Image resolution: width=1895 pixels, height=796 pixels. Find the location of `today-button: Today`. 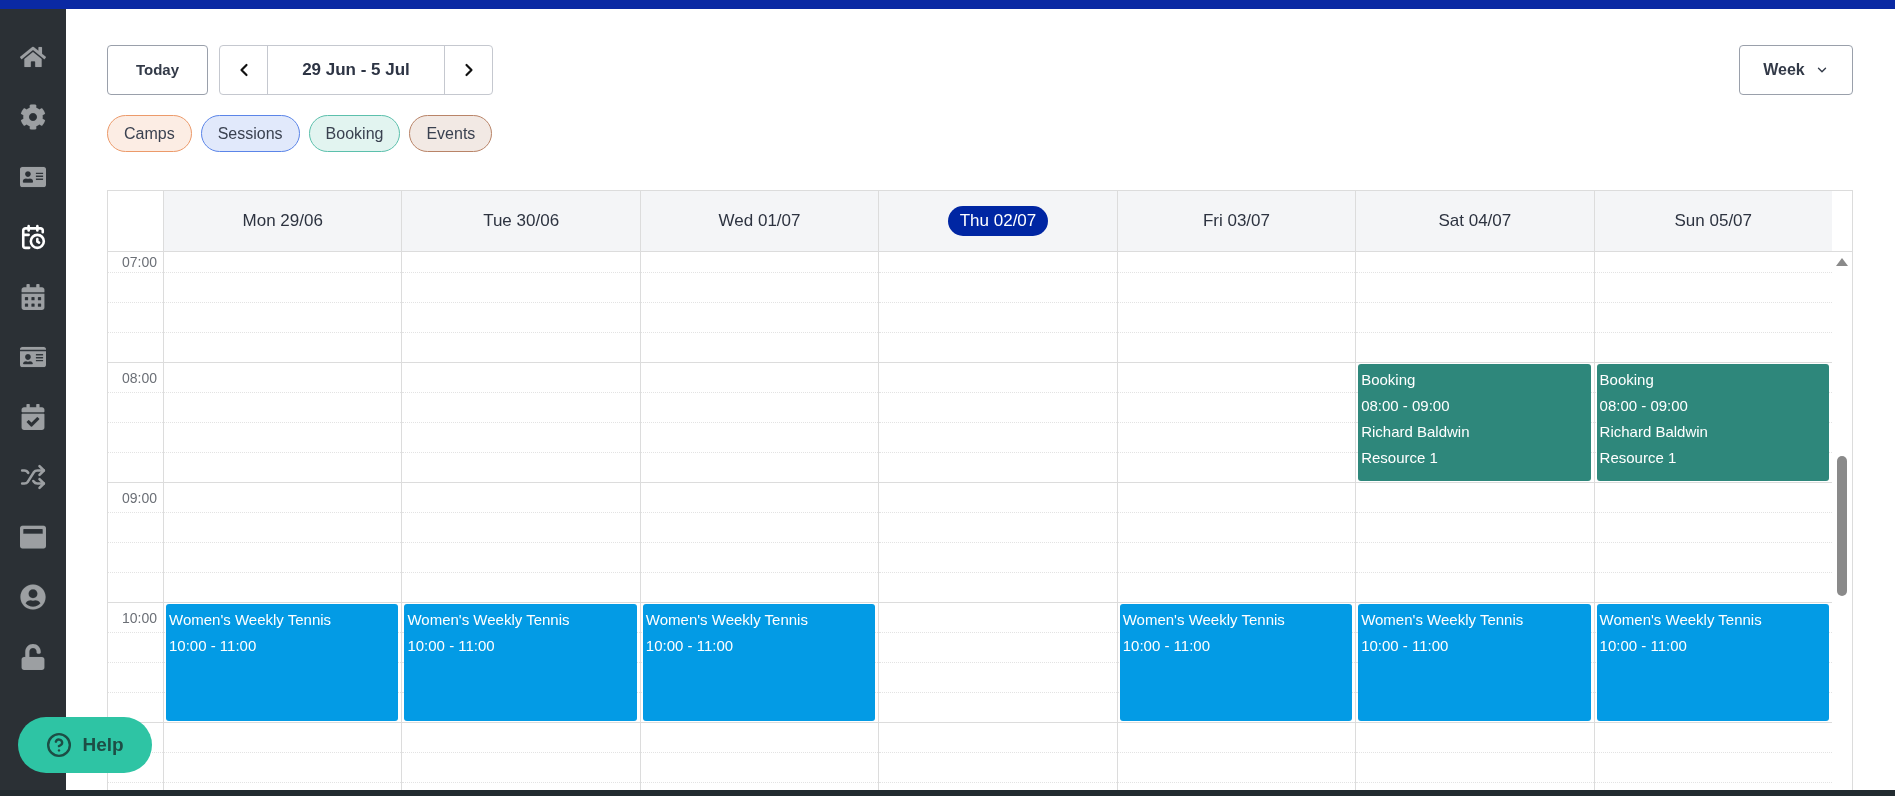

today-button: Today is located at coordinates (157, 70).